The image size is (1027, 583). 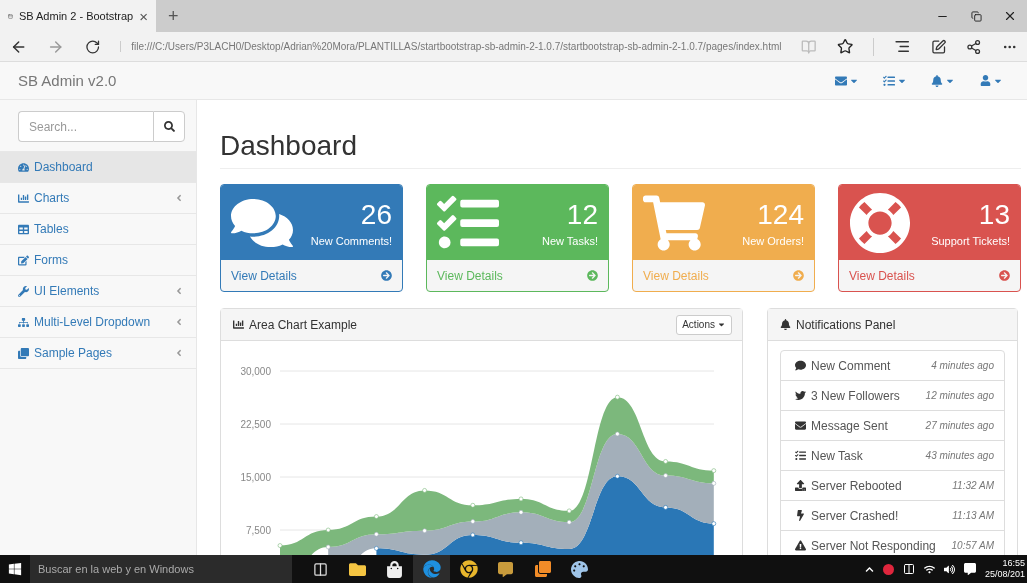 I want to click on caret-icon, so click(x=721, y=324).